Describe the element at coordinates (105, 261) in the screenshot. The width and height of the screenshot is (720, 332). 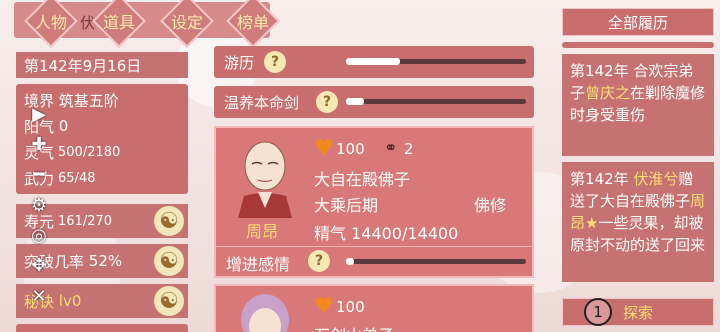
I see `stat-value: 52%` at that location.